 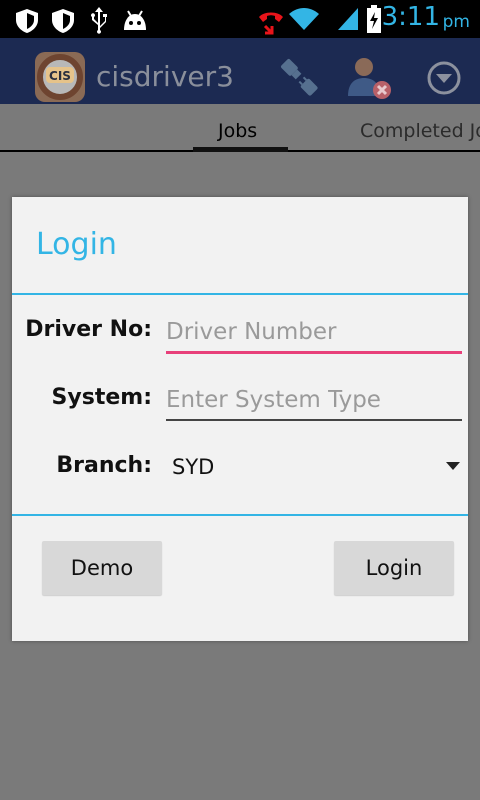 I want to click on dialog-title: Login, so click(x=76, y=244).